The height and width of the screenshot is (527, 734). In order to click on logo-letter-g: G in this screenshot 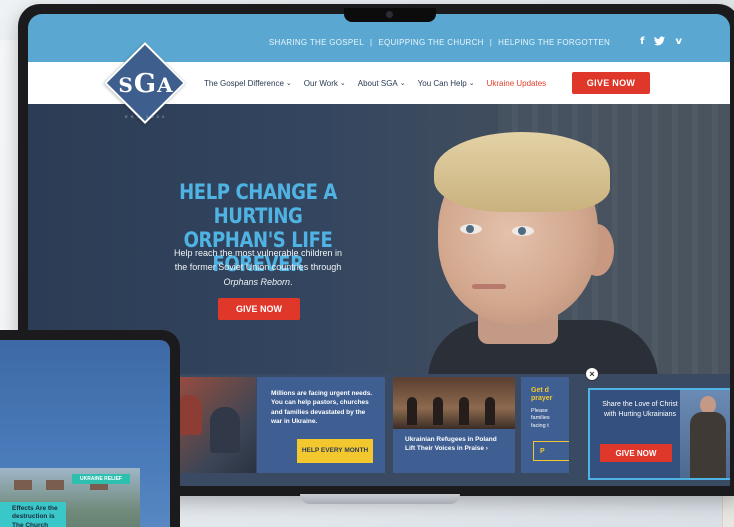, I will do `click(145, 84)`.